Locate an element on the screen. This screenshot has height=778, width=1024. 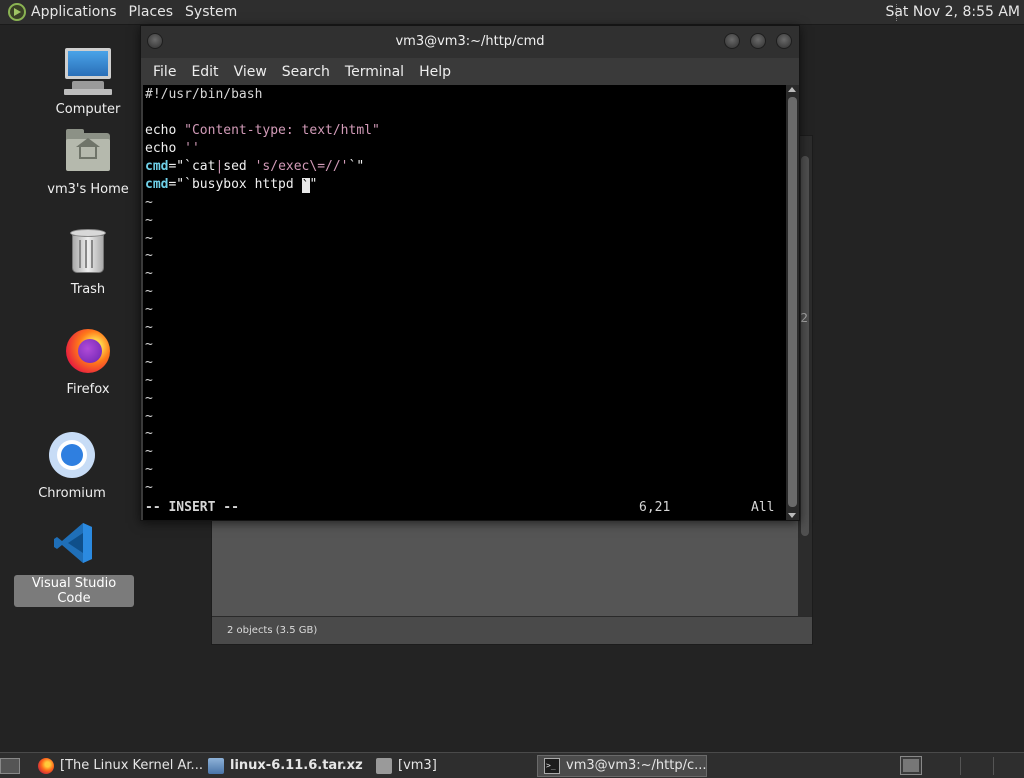
code-line-4: echo '' is located at coordinates (172, 148).